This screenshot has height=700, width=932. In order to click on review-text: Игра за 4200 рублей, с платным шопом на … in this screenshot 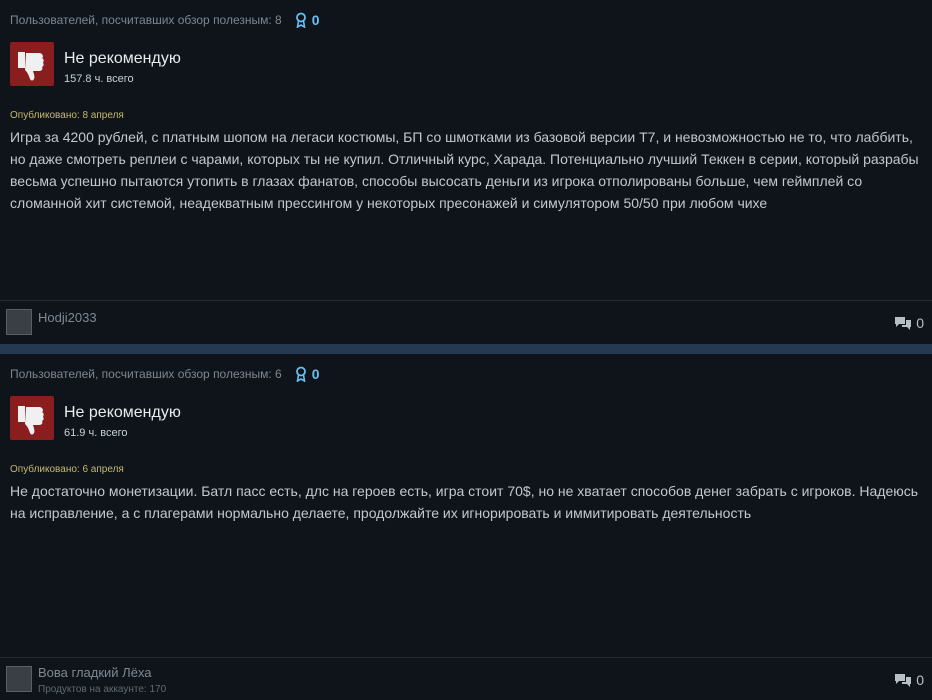, I will do `click(464, 170)`.